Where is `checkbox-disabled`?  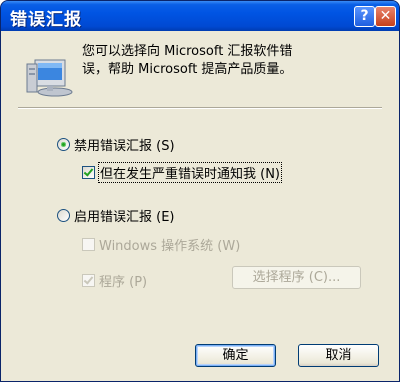
checkbox-disabled is located at coordinates (88, 244).